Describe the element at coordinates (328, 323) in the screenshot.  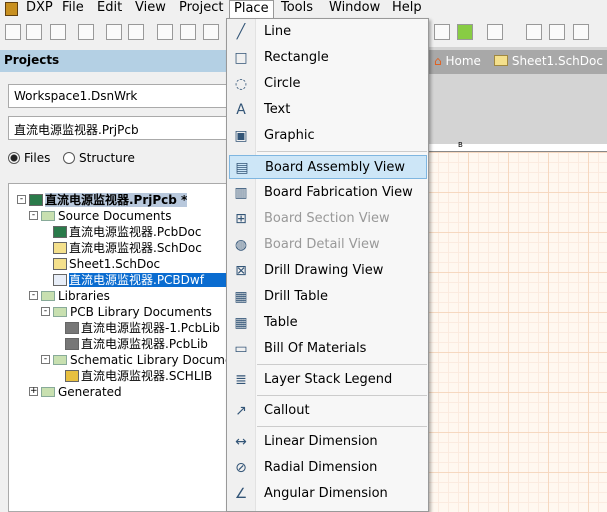
I see `menu-item-table: ▦ Table` at that location.